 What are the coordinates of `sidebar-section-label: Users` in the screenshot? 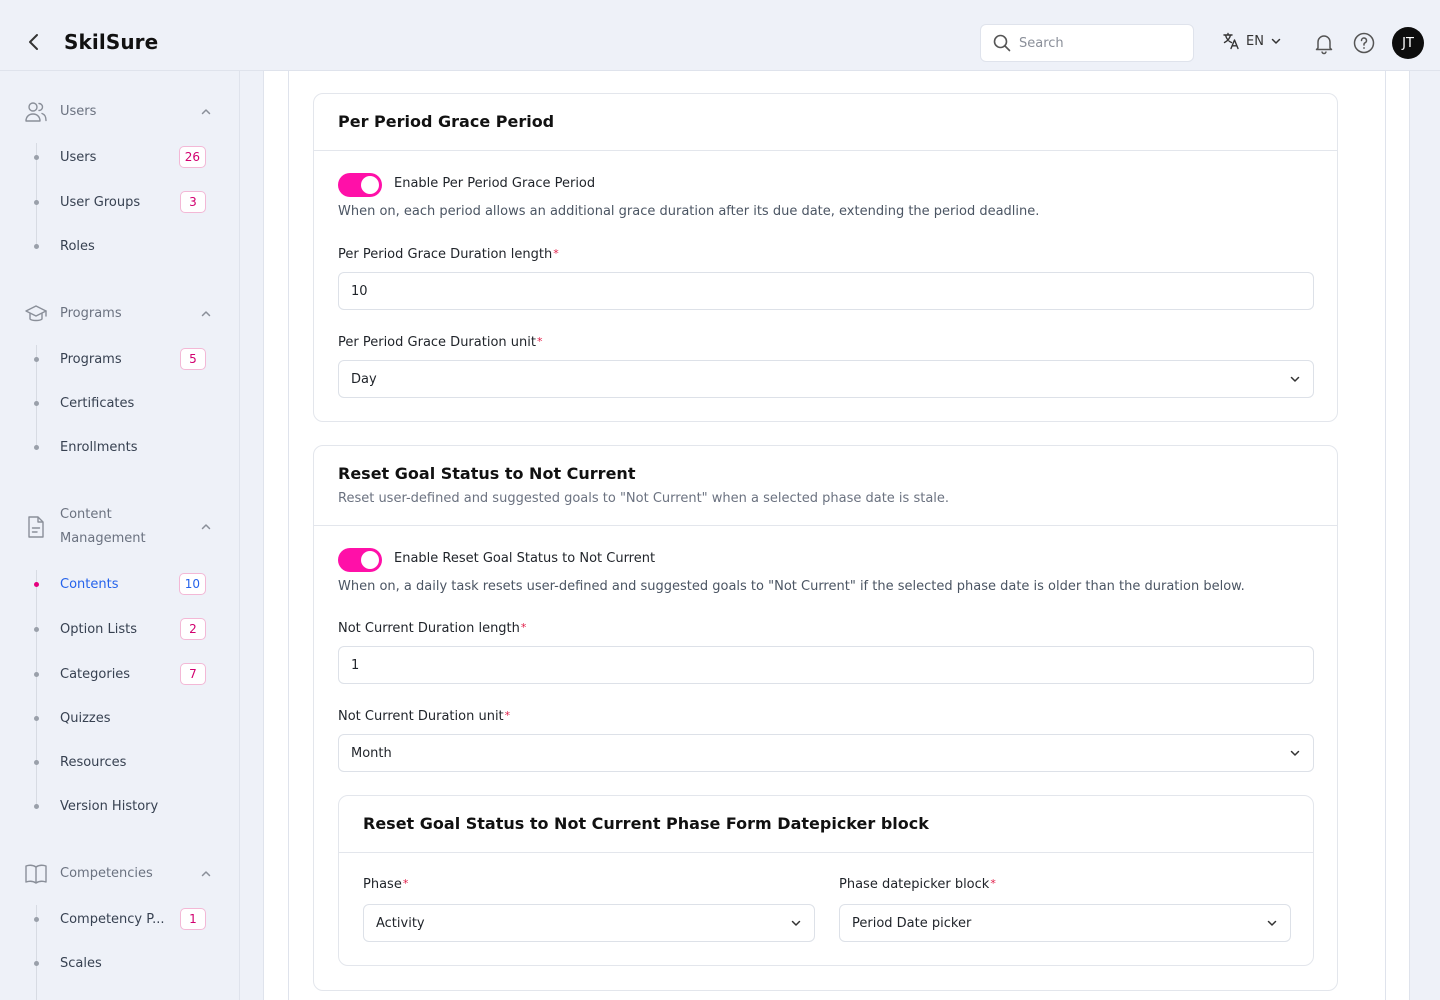 It's located at (78, 111).